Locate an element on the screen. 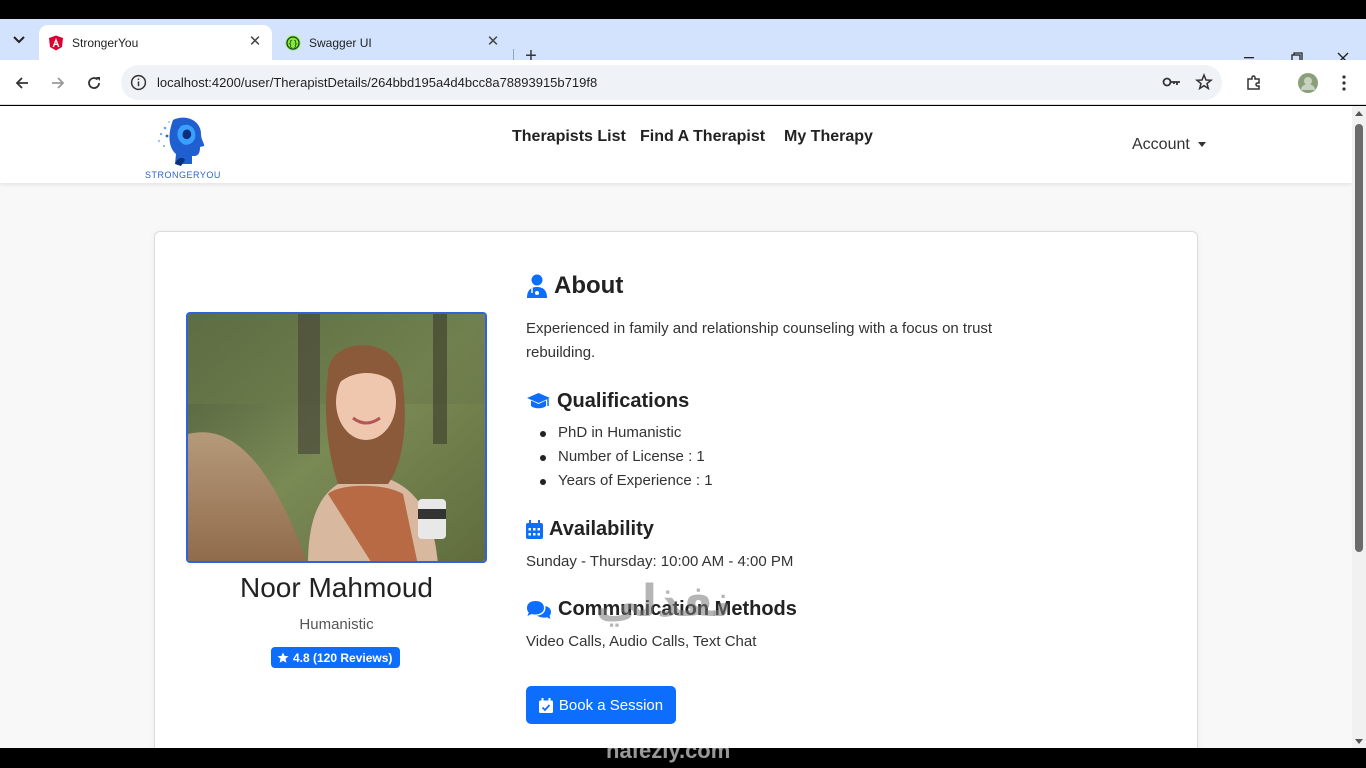  book-session-button: Book a Session is located at coordinates (601, 705).